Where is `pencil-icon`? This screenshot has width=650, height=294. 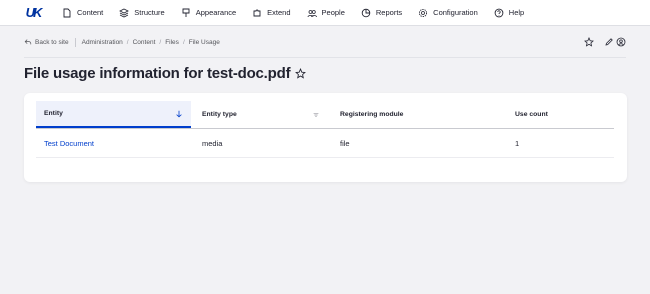 pencil-icon is located at coordinates (609, 42).